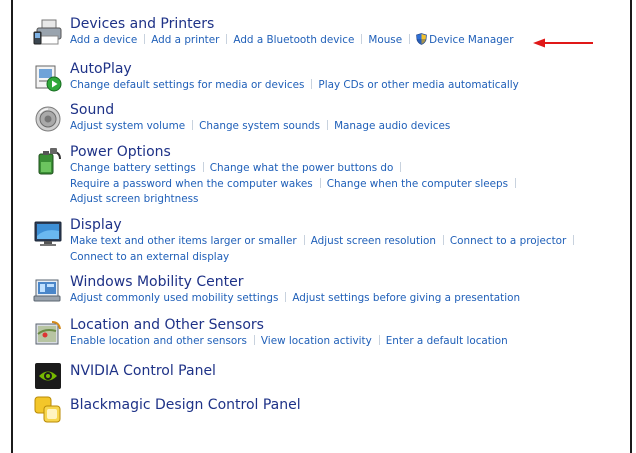 Image resolution: width=636 pixels, height=453 pixels. What do you see at coordinates (447, 341) in the screenshot?
I see `enter-default-location-link: Enter a default location` at bounding box center [447, 341].